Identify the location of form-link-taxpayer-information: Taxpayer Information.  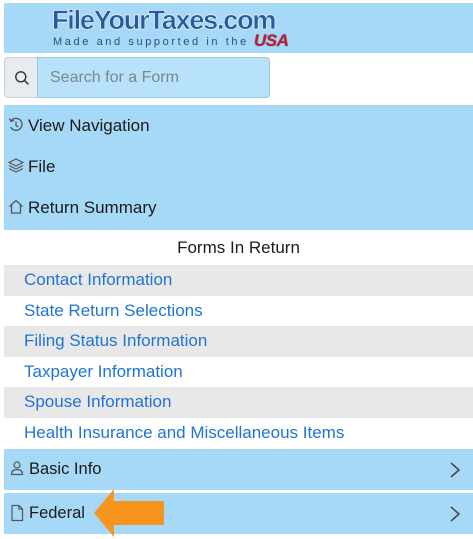
(238, 371).